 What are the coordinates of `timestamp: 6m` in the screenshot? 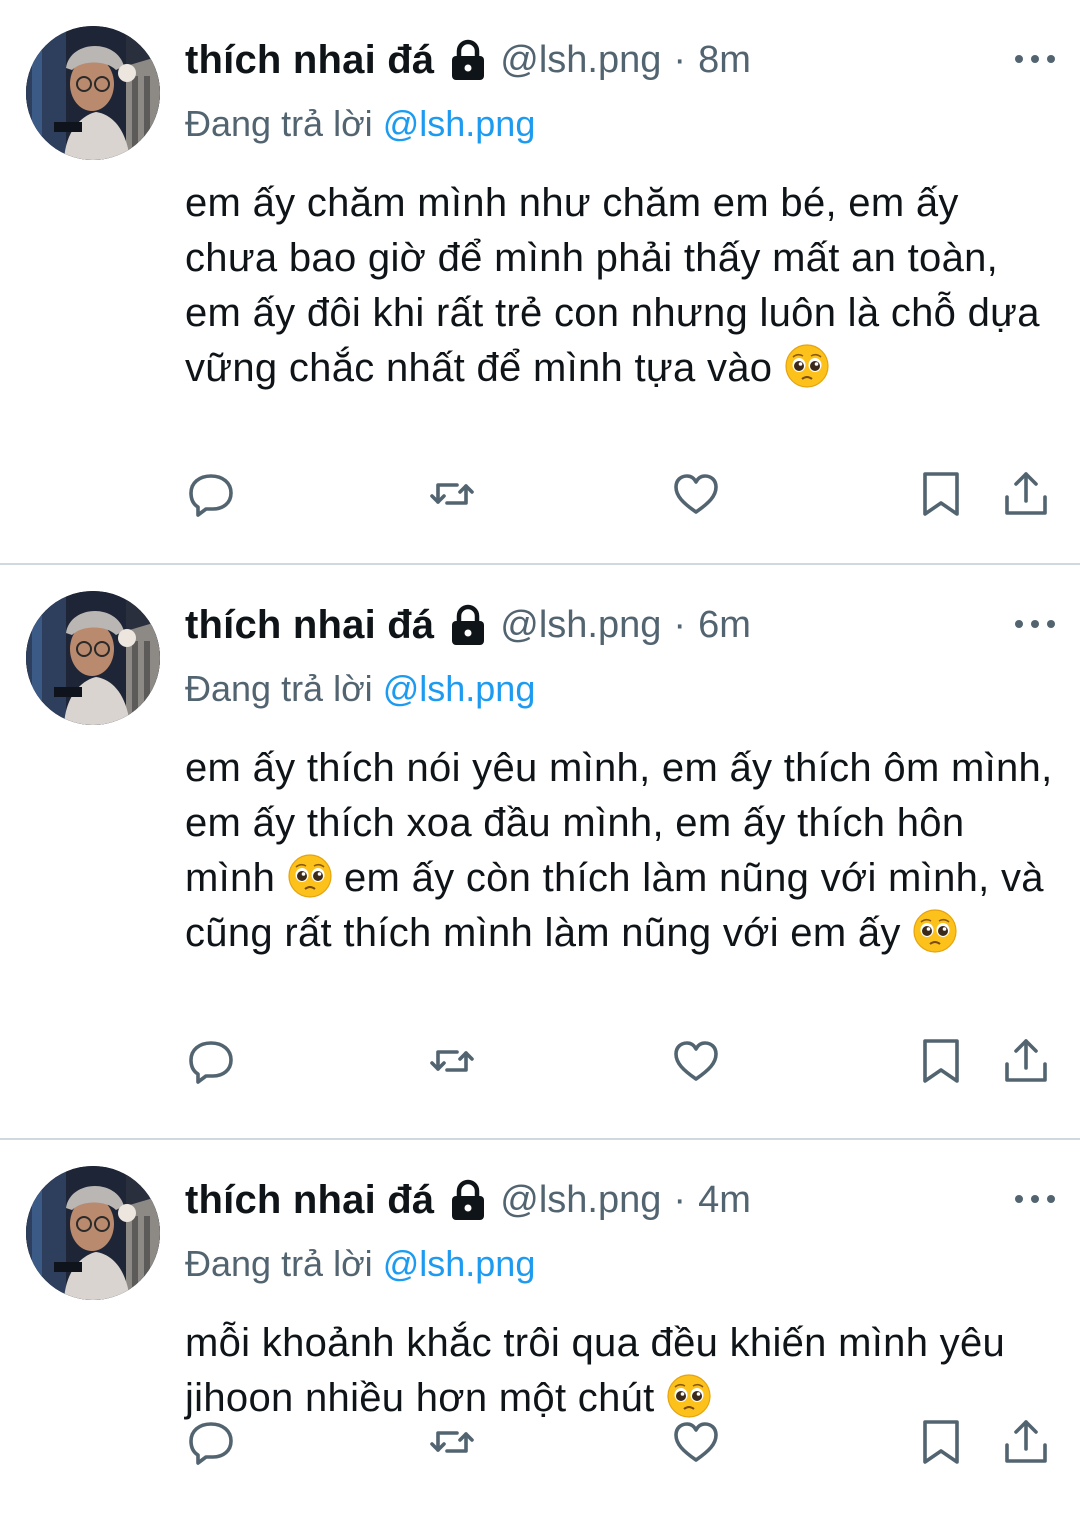 It's located at (724, 625).